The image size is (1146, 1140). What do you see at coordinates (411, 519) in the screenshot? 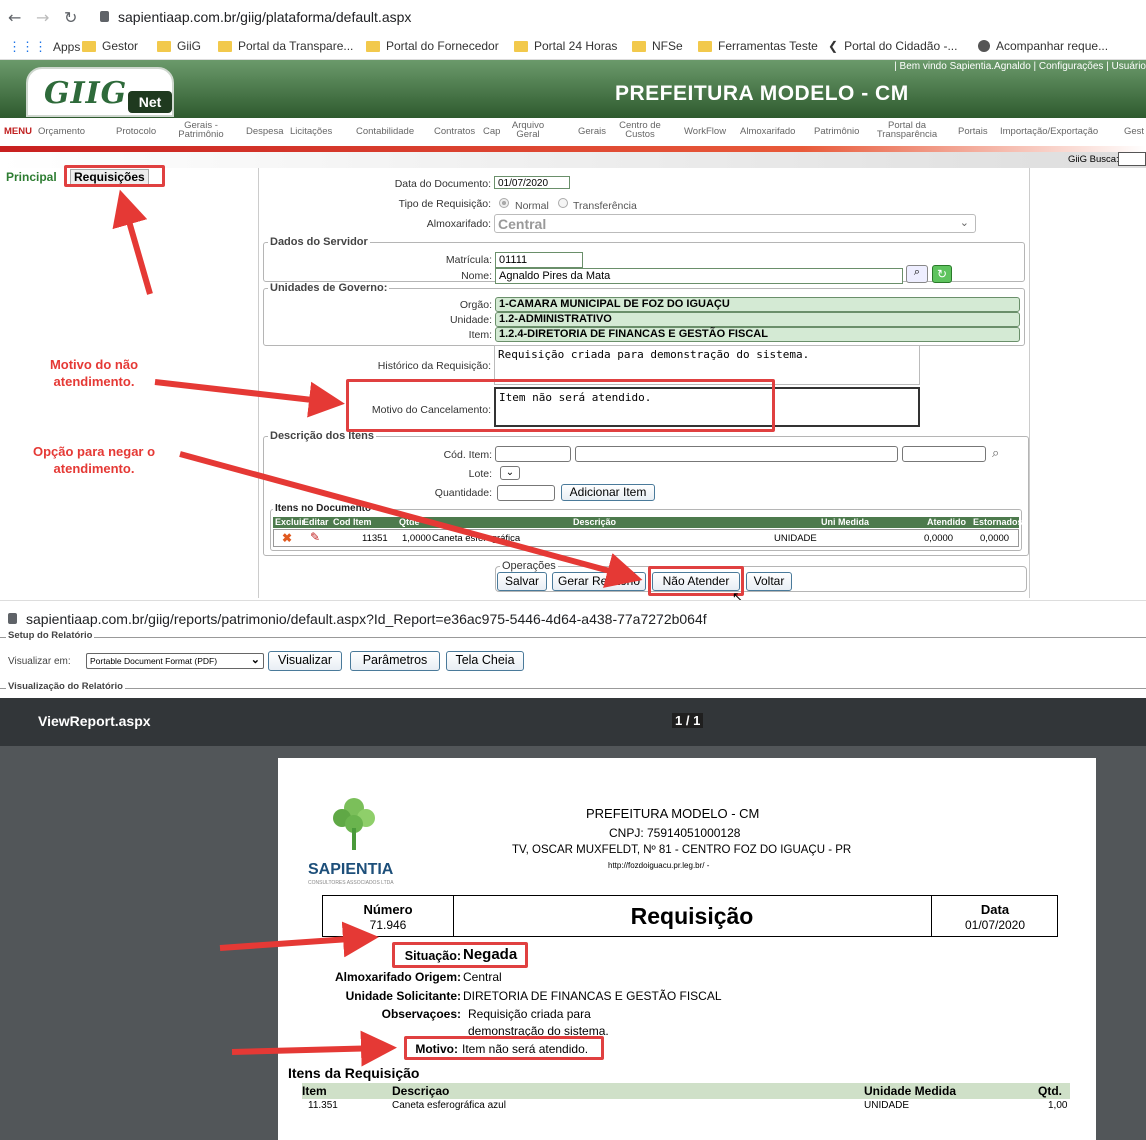
I see `arrow-nao-atender` at bounding box center [411, 519].